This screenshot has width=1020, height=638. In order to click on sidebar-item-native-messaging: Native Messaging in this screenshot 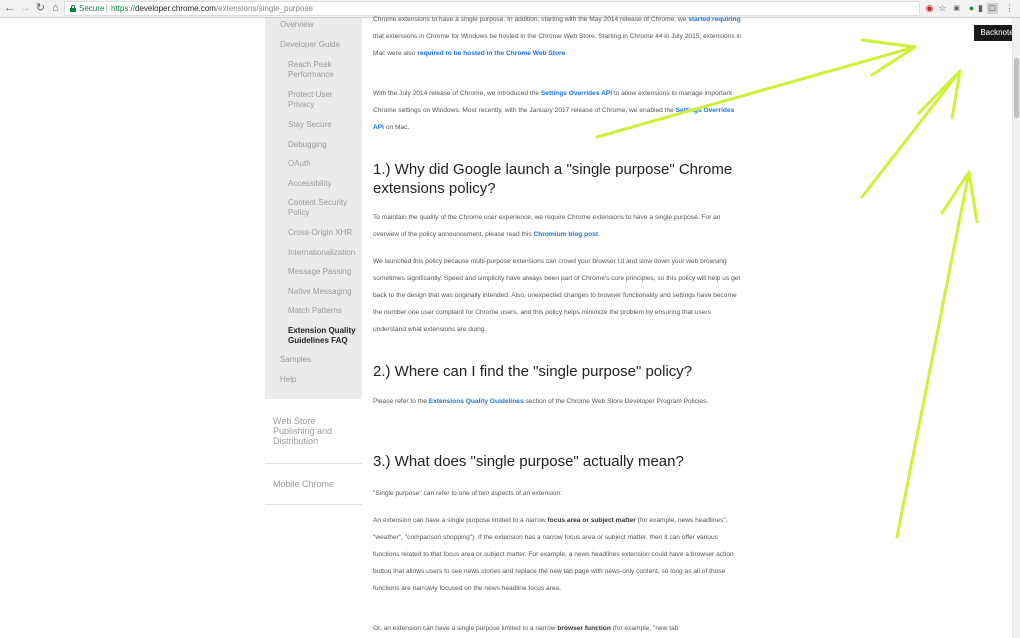, I will do `click(323, 292)`.